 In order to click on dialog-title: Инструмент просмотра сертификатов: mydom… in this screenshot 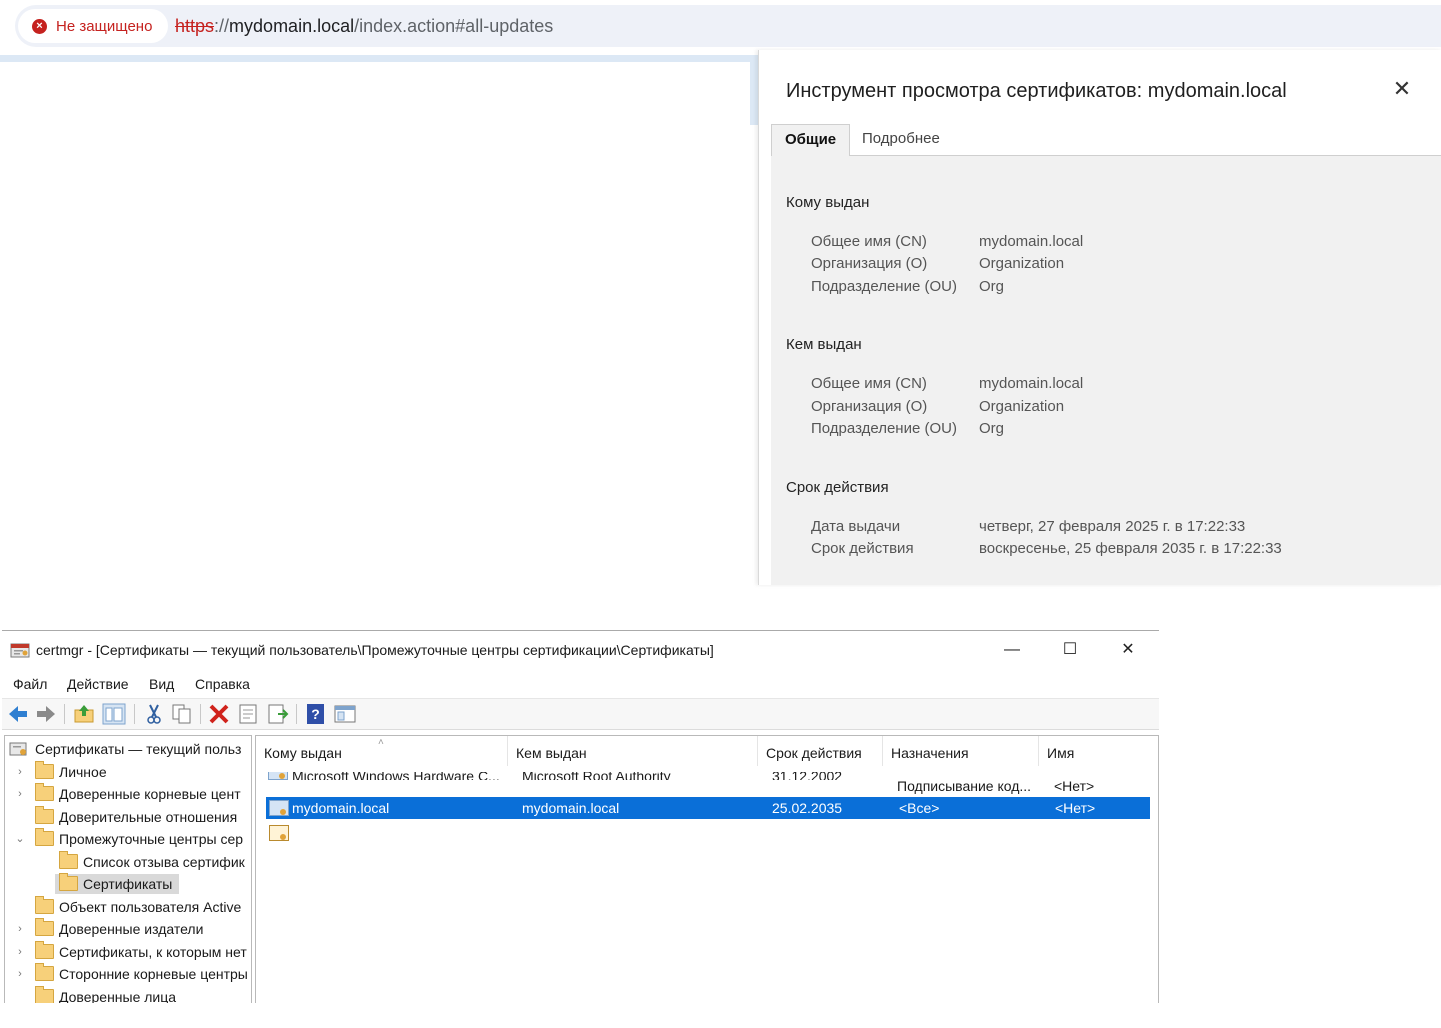, I will do `click(1036, 91)`.